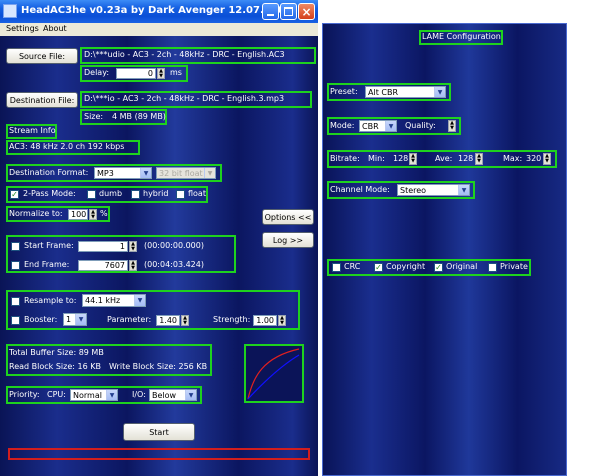  I want to click on private-label: Private, so click(514, 266).